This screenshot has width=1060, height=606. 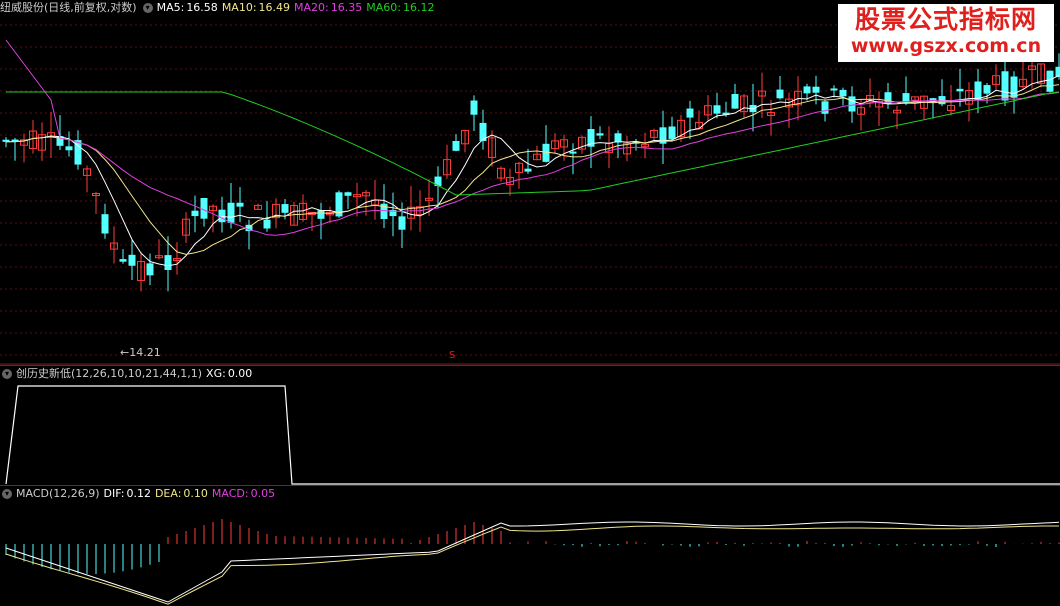 I want to click on dea-label: DEA:, so click(x=168, y=493).